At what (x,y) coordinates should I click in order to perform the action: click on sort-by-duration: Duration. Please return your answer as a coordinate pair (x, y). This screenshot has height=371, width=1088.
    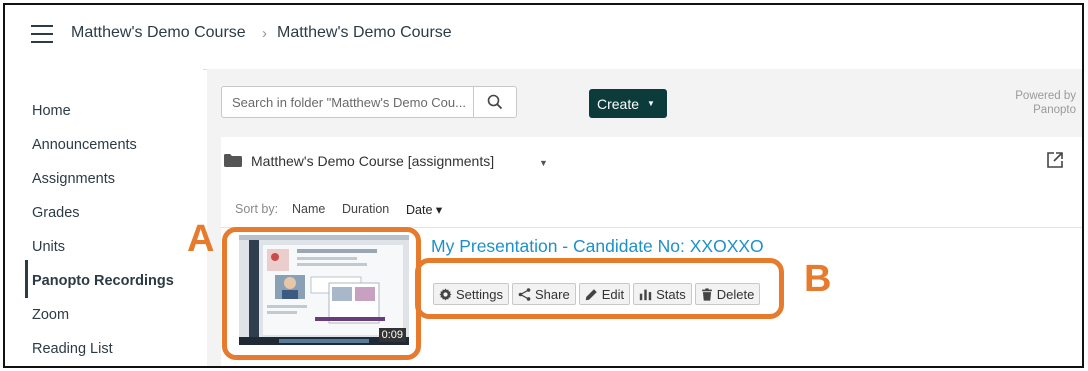
    Looking at the image, I should click on (365, 209).